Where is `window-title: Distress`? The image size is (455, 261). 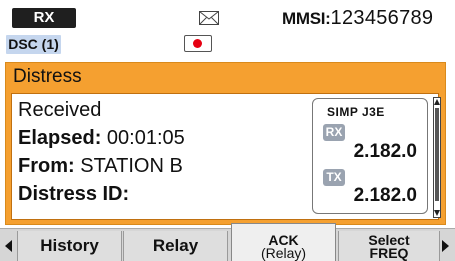 window-title: Distress is located at coordinates (47, 76).